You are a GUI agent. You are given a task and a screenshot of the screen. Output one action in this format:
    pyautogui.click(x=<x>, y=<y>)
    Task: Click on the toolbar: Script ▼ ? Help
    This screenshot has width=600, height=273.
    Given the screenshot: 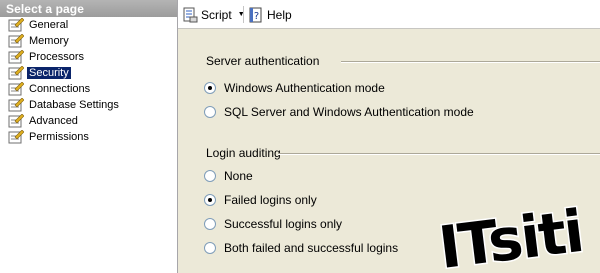 What is the action you would take?
    pyautogui.click(x=389, y=14)
    